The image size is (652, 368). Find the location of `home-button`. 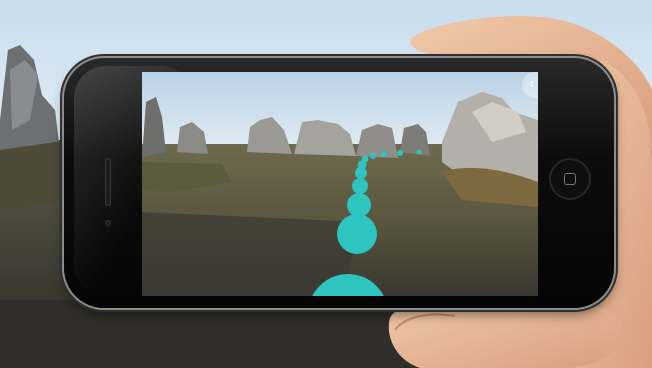

home-button is located at coordinates (570, 179).